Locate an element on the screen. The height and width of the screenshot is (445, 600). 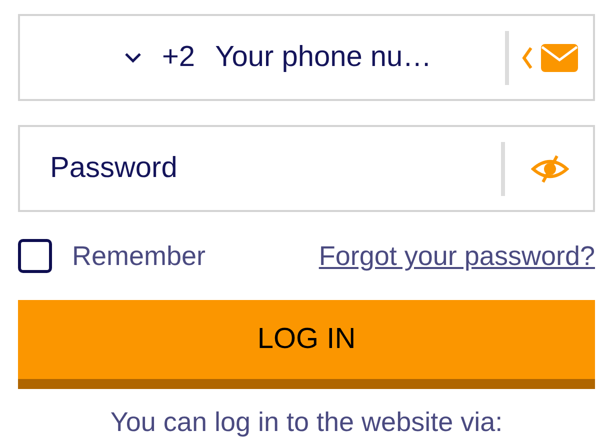
remember-label: Remember is located at coordinates (139, 256).